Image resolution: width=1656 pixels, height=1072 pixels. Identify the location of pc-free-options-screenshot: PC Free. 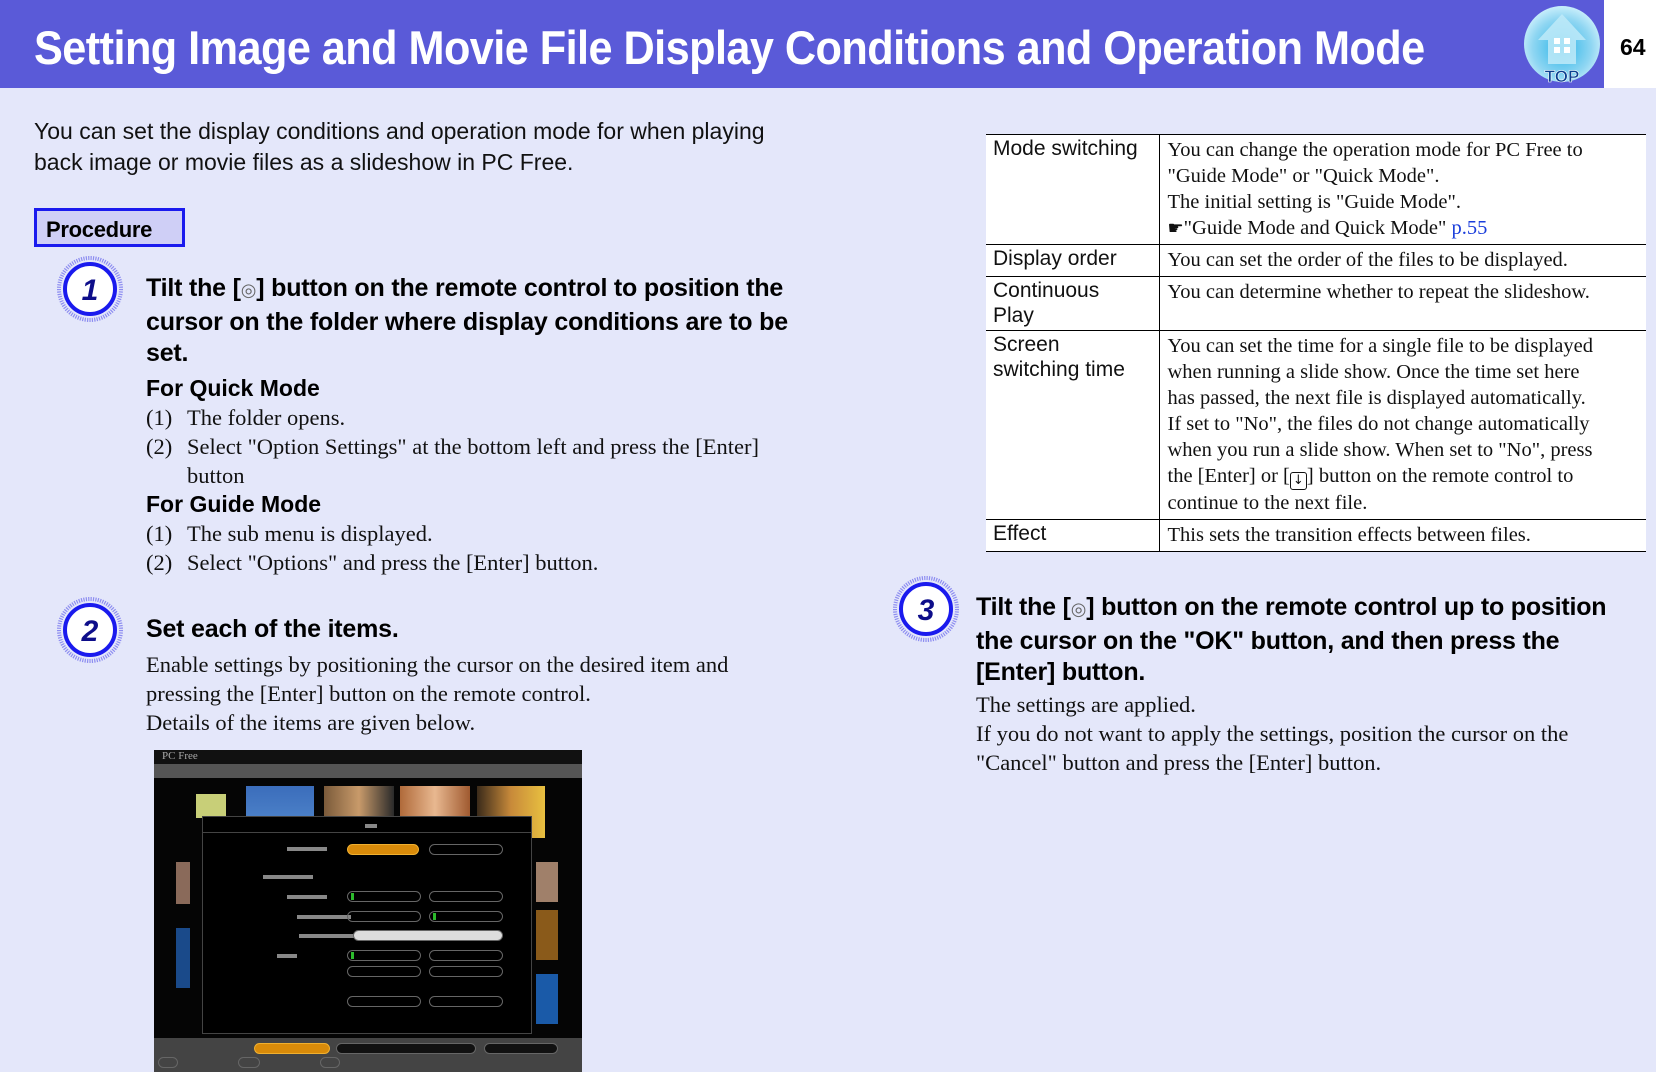
(368, 911).